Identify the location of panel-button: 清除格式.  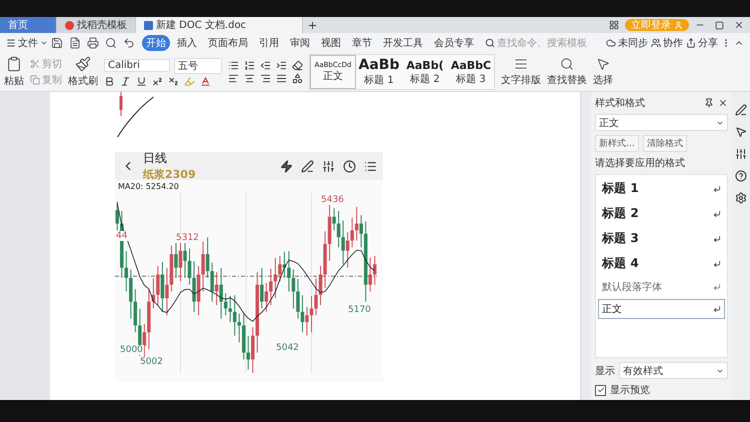
(664, 143).